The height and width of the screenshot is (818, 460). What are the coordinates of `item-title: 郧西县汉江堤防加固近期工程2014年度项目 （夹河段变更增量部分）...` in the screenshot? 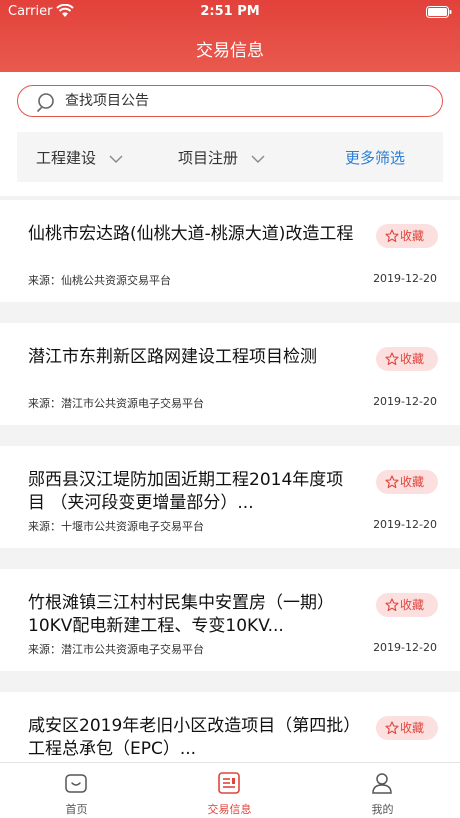 It's located at (186, 491).